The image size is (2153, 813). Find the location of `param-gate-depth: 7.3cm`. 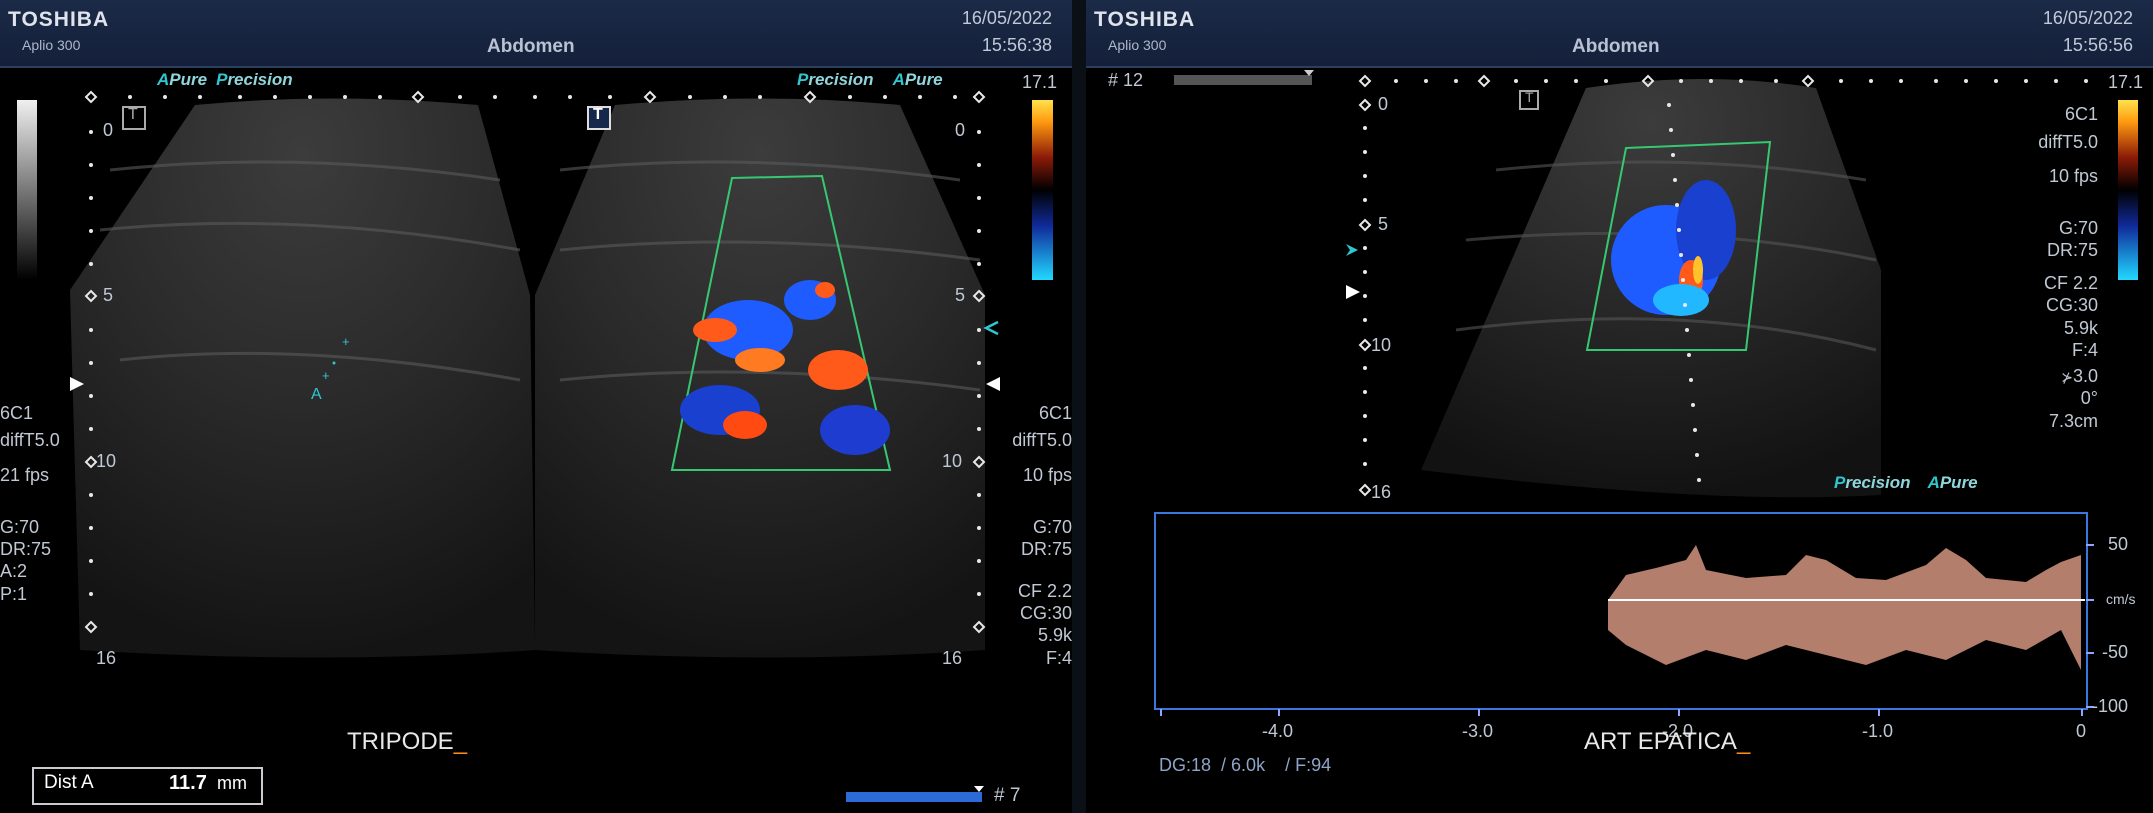

param-gate-depth: 7.3cm is located at coordinates (2073, 421).